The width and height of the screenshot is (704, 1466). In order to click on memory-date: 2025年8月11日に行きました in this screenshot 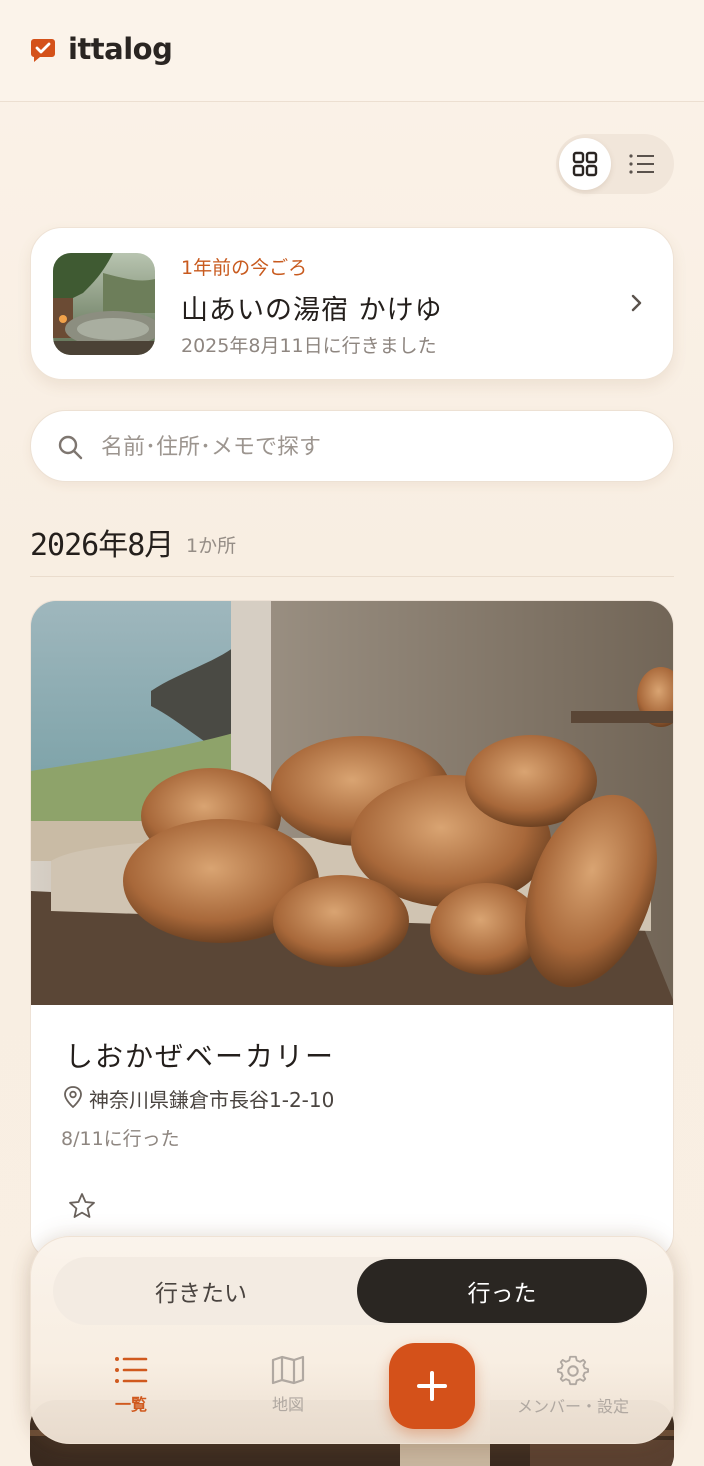, I will do `click(309, 346)`.